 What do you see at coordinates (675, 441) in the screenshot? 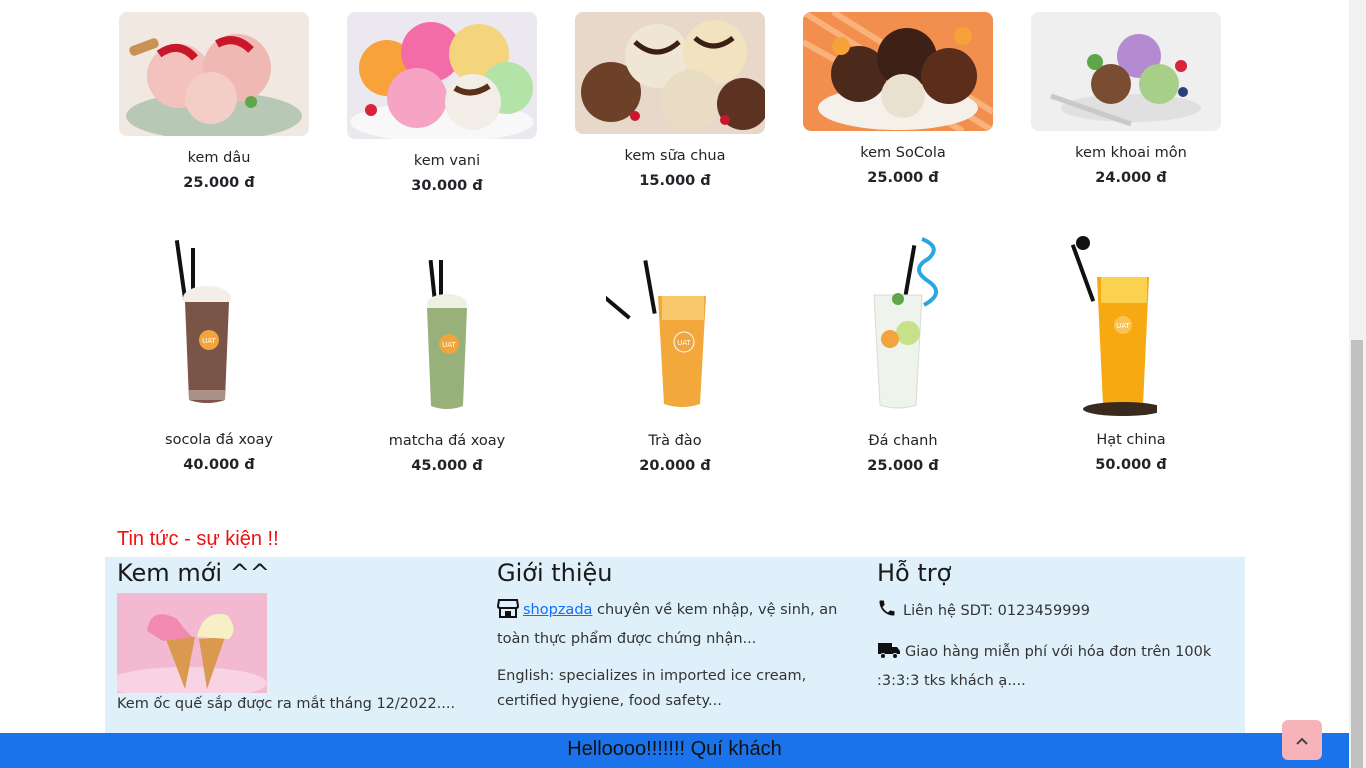
I see `product-name: Trà đào` at bounding box center [675, 441].